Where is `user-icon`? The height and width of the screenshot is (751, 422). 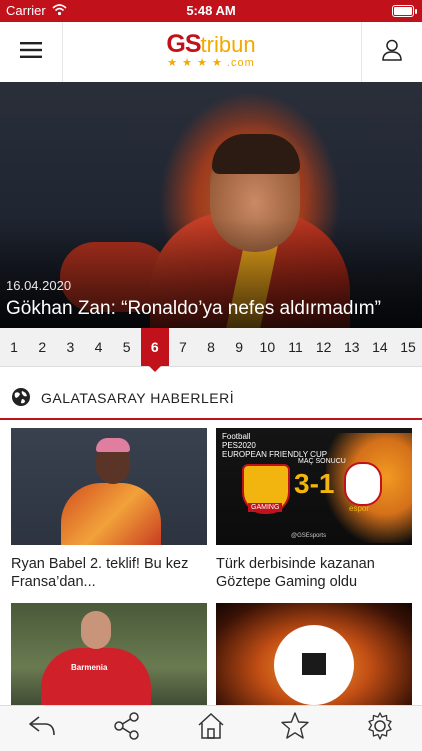 user-icon is located at coordinates (392, 52).